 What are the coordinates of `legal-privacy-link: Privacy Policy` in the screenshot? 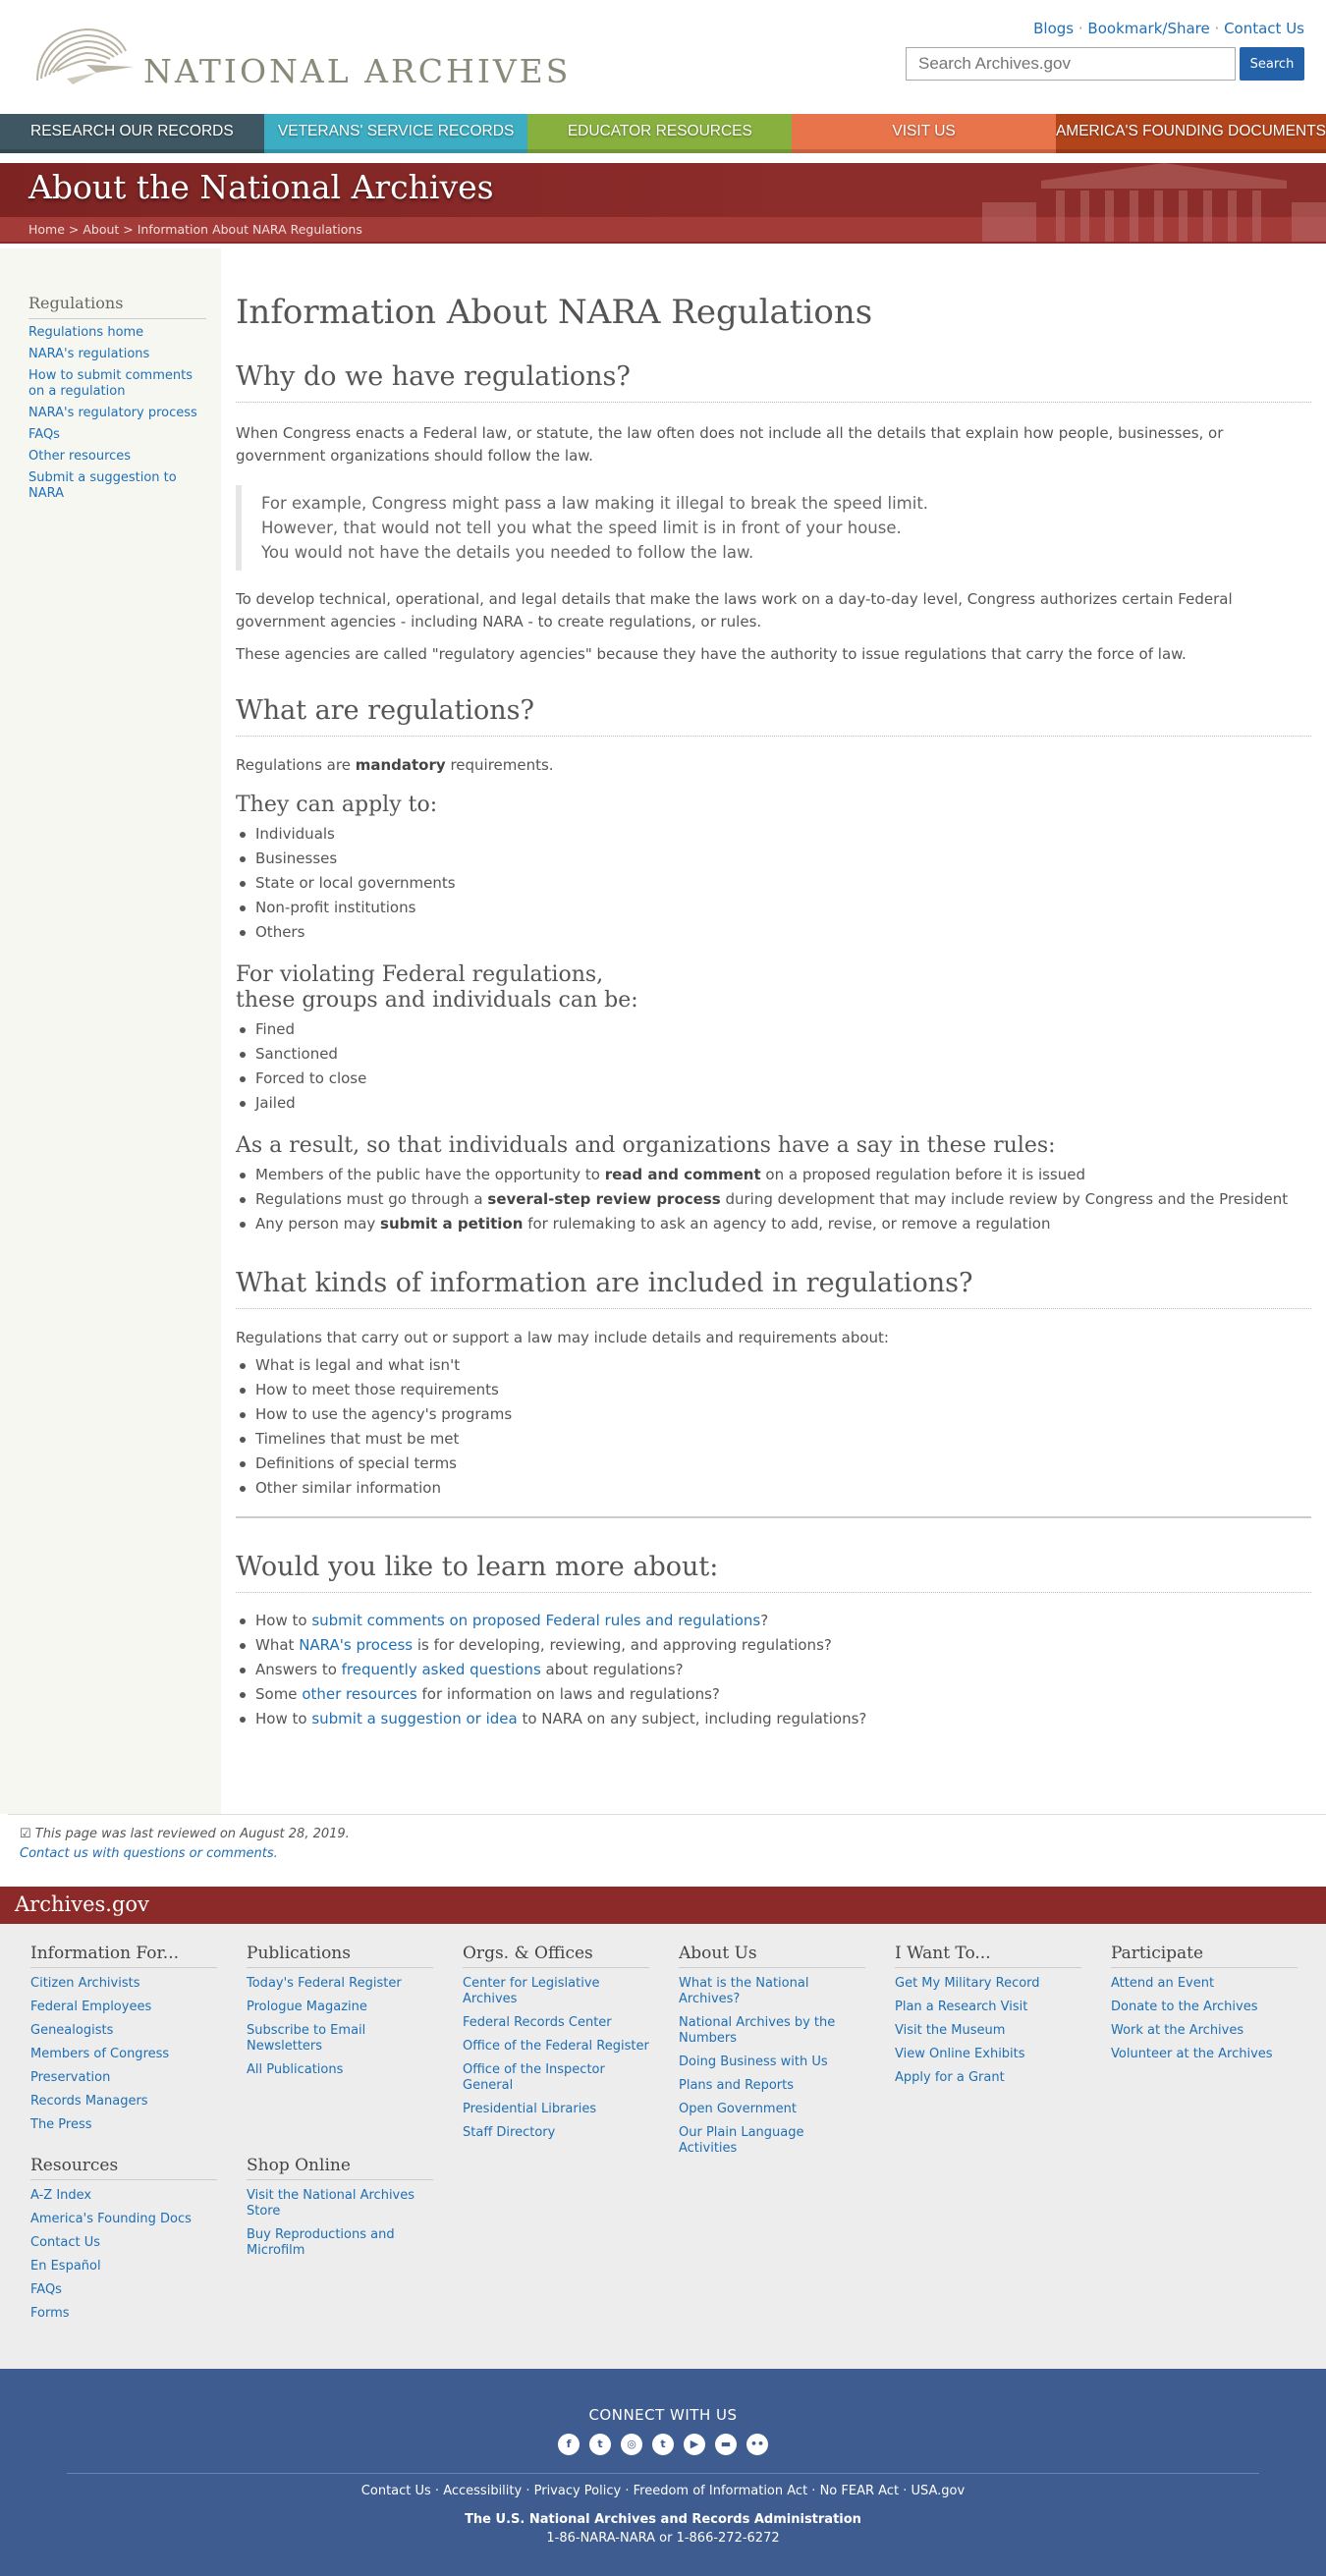 It's located at (578, 2491).